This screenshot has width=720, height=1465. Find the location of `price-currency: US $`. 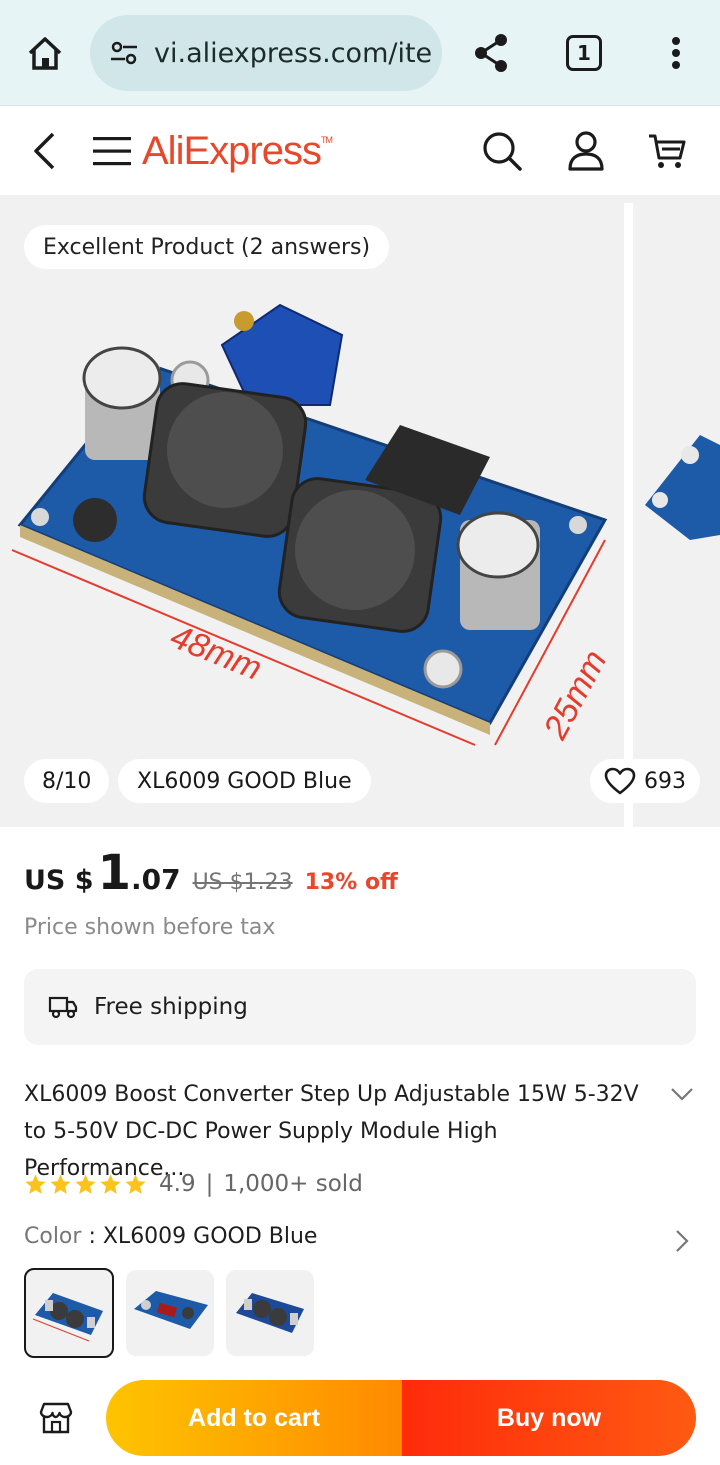

price-currency: US $ is located at coordinates (59, 880).